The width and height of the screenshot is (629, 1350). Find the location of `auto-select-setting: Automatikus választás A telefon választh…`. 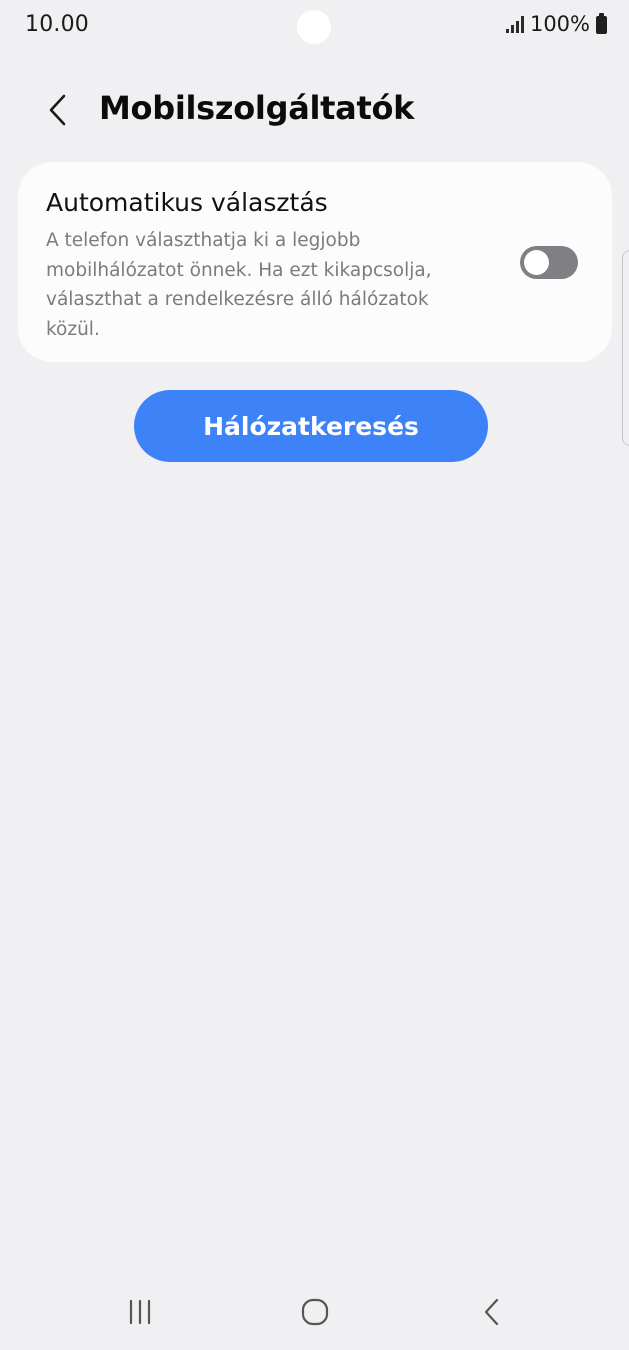

auto-select-setting: Automatikus választás A telefon választh… is located at coordinates (315, 262).